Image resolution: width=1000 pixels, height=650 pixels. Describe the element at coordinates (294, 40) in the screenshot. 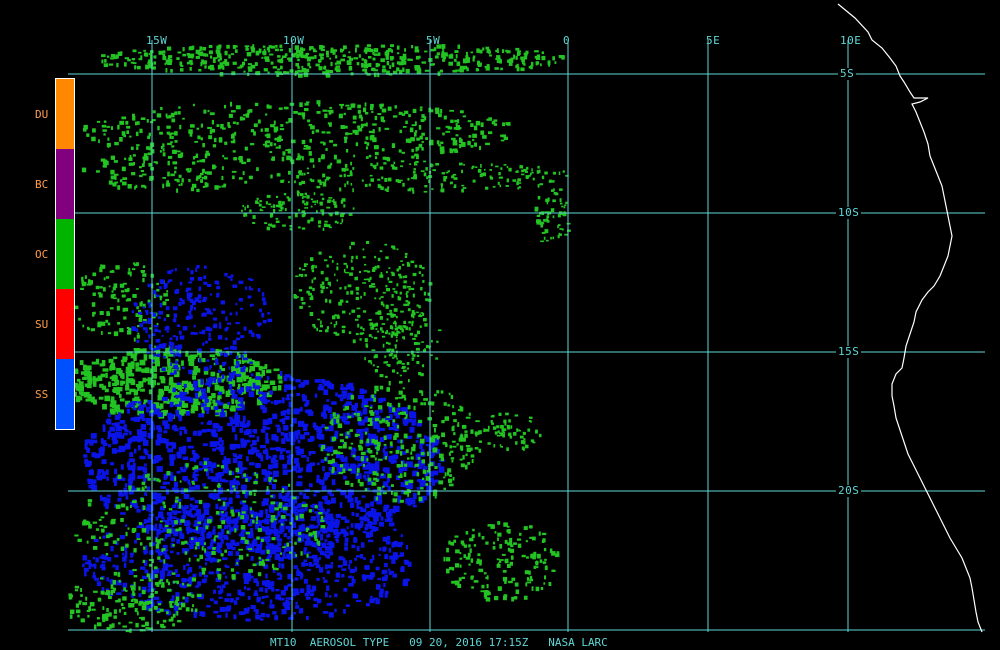

I see `lon-label-10w: 10W` at that location.